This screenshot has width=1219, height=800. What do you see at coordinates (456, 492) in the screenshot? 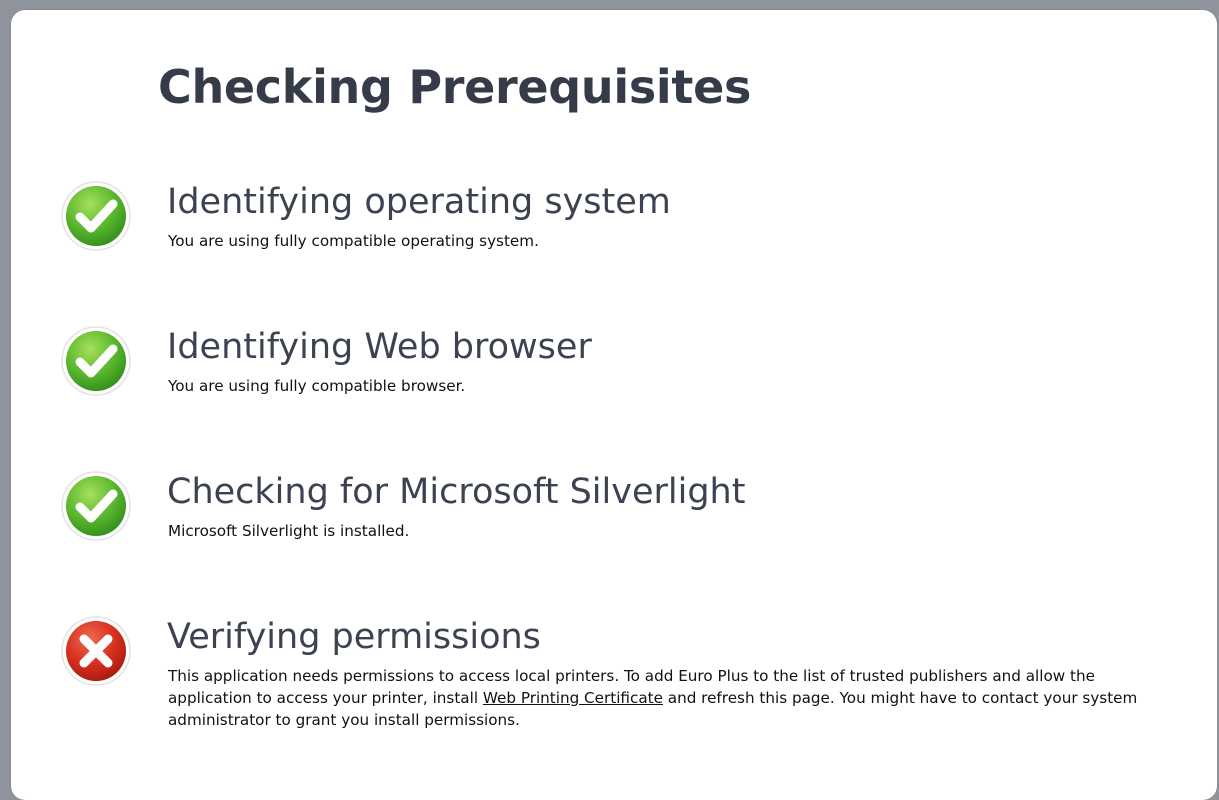
I see `check-title: Checking for Microsoft Silverlight` at bounding box center [456, 492].